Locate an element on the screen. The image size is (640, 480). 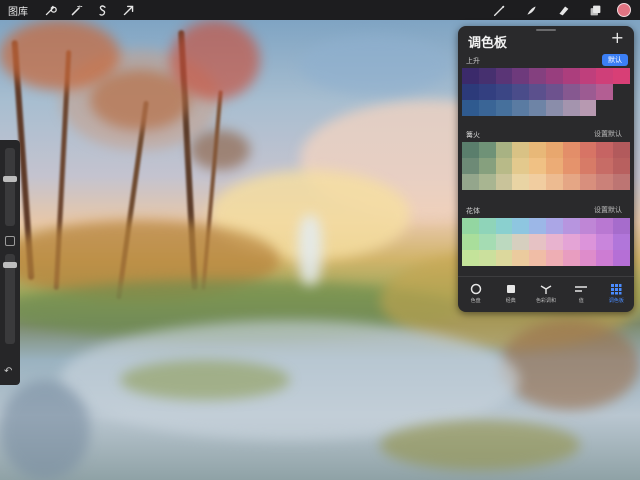
modify-icon is located at coordinates (10, 241).